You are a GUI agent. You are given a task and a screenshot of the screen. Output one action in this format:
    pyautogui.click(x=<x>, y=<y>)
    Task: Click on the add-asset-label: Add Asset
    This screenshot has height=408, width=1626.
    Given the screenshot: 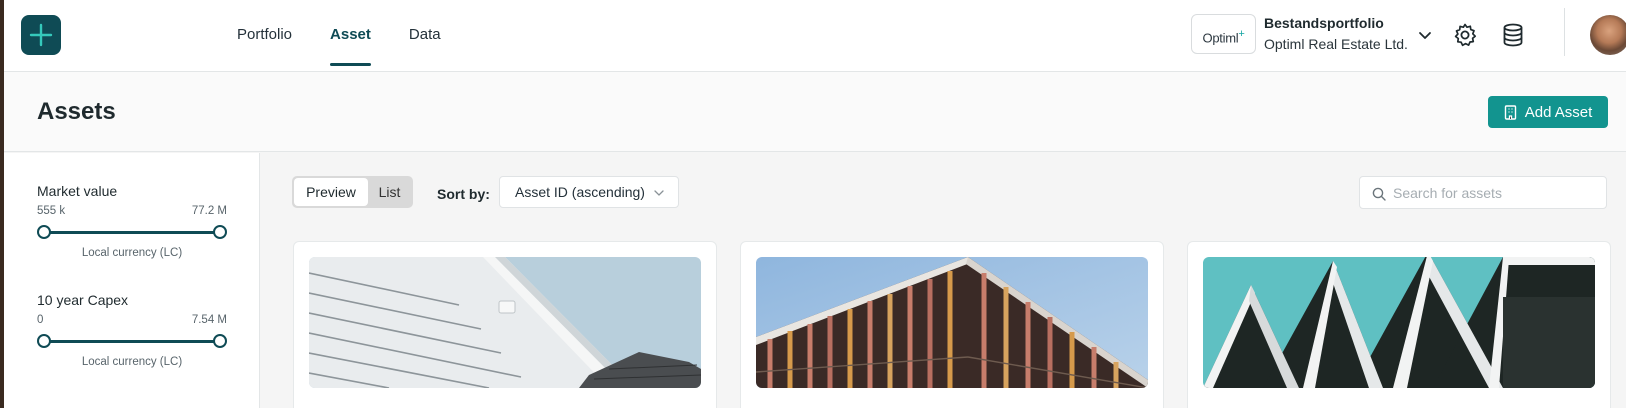 What is the action you would take?
    pyautogui.click(x=1558, y=112)
    